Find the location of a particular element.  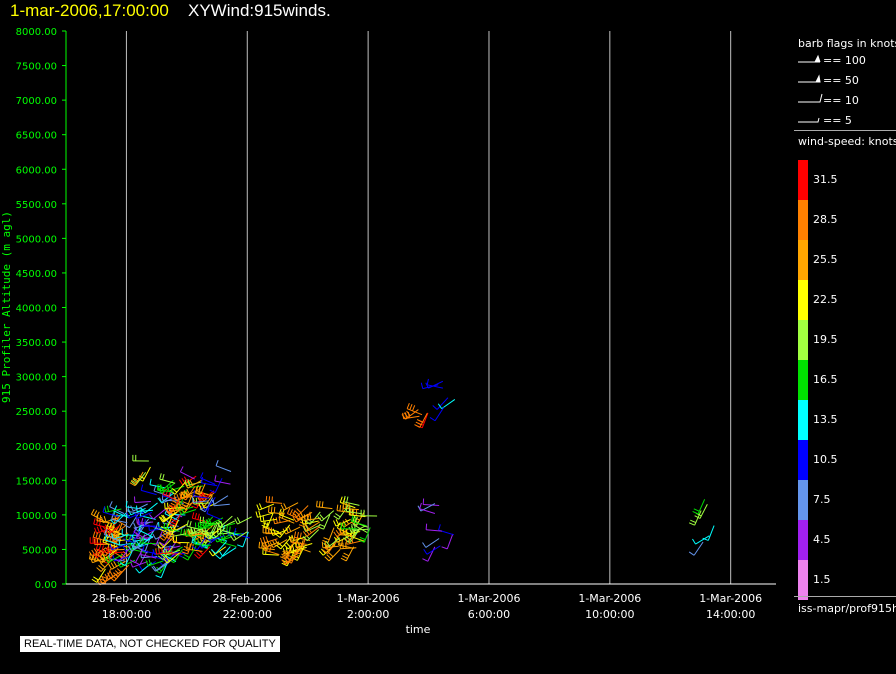

y-tick-label: 1500.00 is located at coordinates (36, 481).